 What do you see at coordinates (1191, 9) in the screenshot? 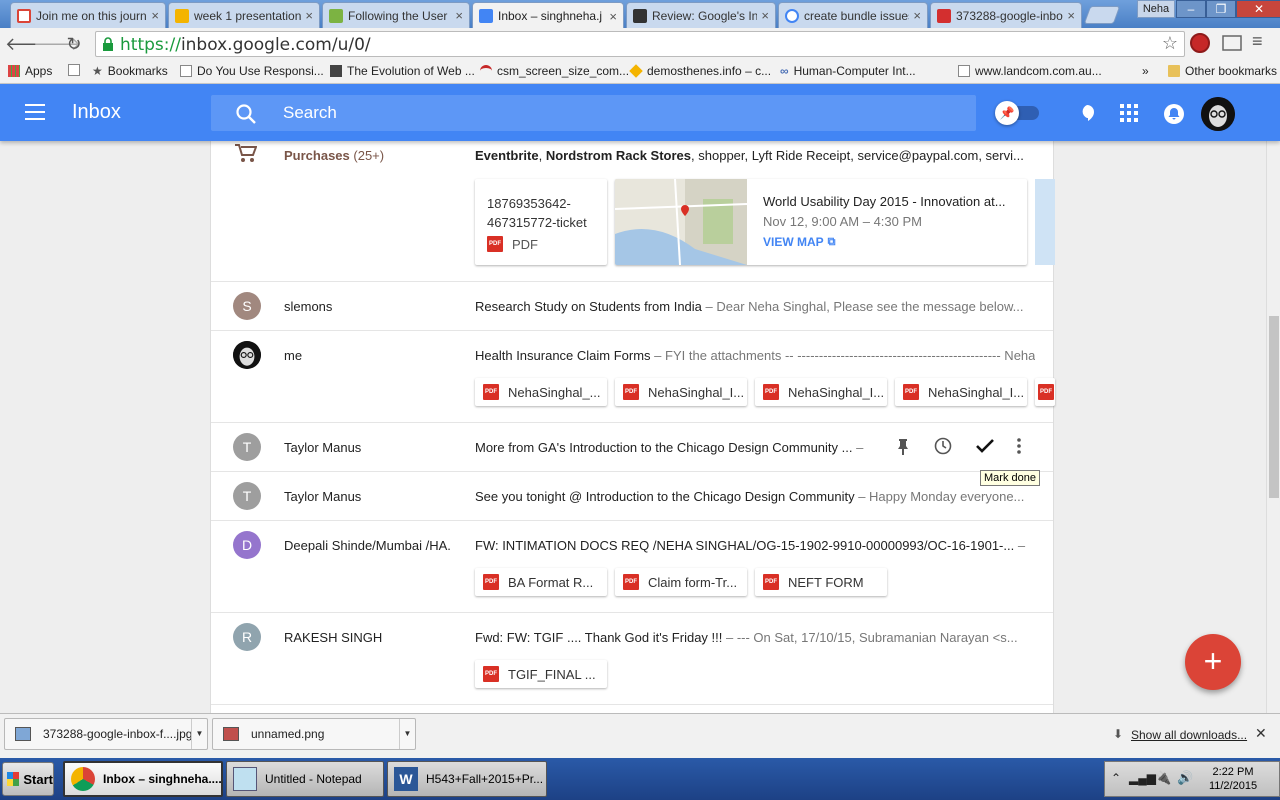
I see `minimize-icon: –` at bounding box center [1191, 9].